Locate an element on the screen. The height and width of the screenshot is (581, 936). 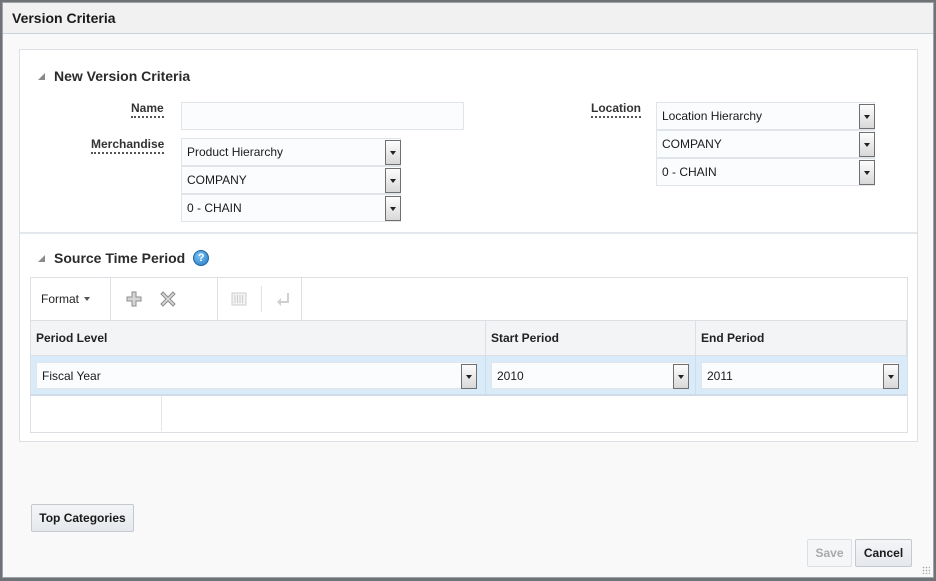
enter-icon is located at coordinates (282, 299).